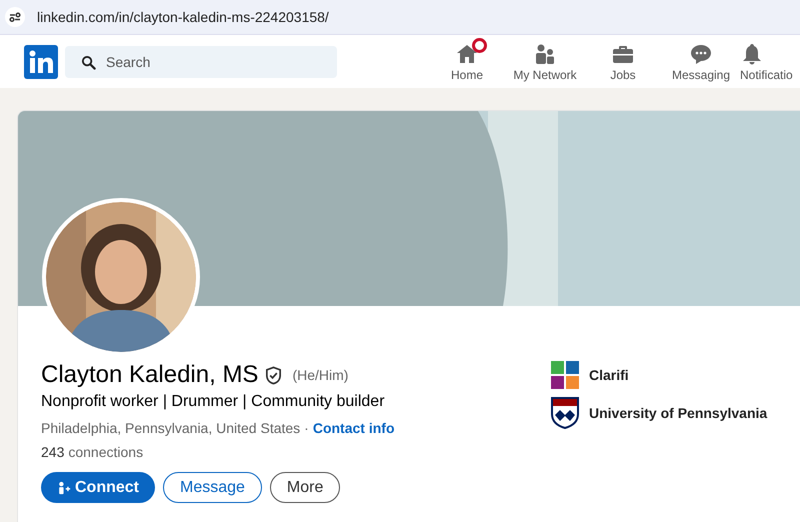 The image size is (800, 522). I want to click on linkedin-logo-icon, so click(41, 61).